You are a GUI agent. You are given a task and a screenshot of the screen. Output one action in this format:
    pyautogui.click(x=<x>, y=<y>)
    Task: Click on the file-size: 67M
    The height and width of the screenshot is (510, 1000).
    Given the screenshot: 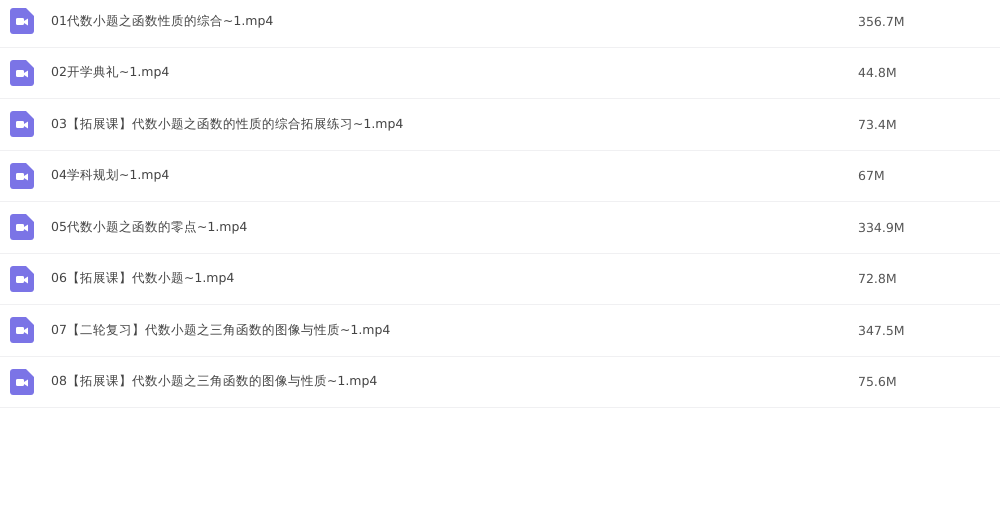 What is the action you would take?
    pyautogui.click(x=871, y=176)
    